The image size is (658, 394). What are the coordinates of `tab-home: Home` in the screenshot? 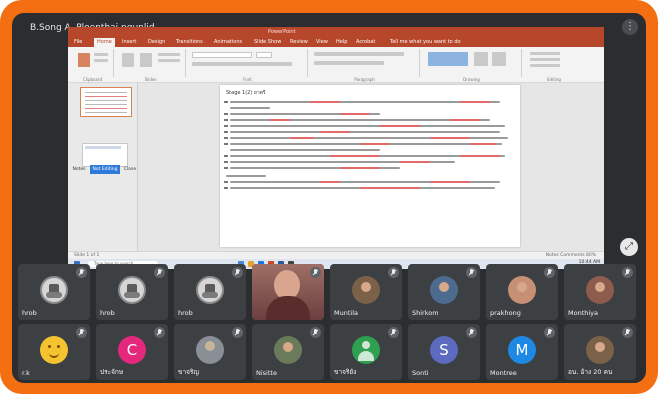 It's located at (104, 42).